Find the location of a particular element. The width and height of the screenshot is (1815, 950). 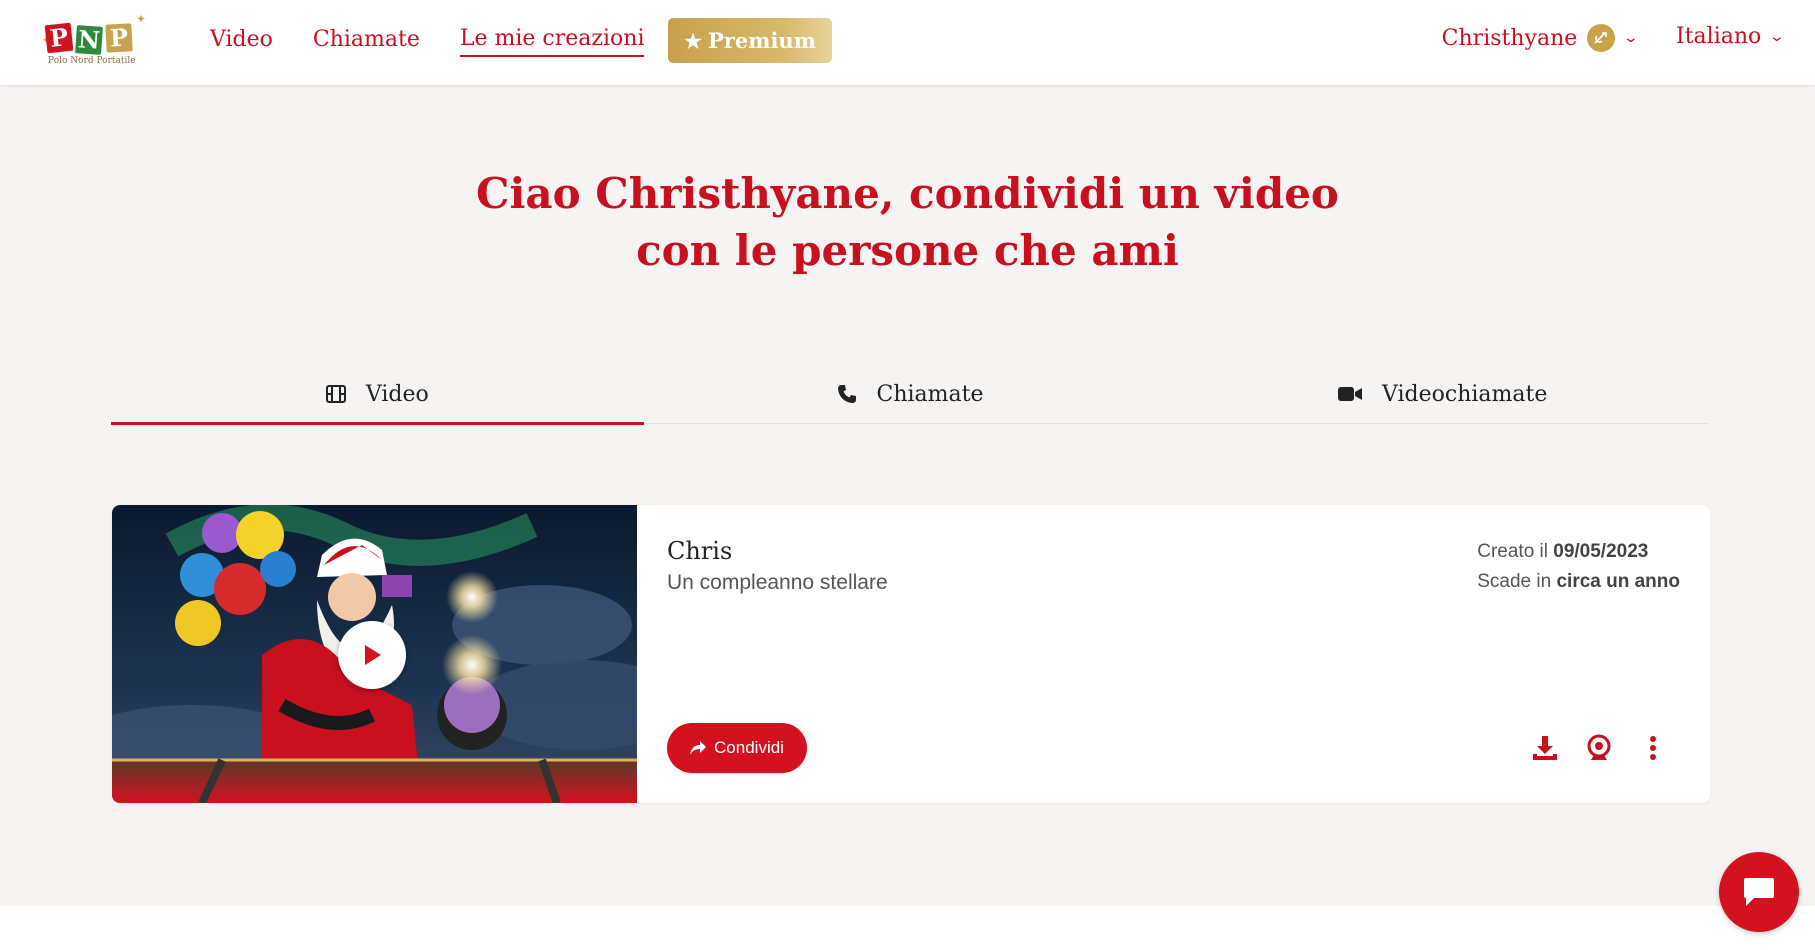

expires-prefix: Scade in is located at coordinates (1514, 581).